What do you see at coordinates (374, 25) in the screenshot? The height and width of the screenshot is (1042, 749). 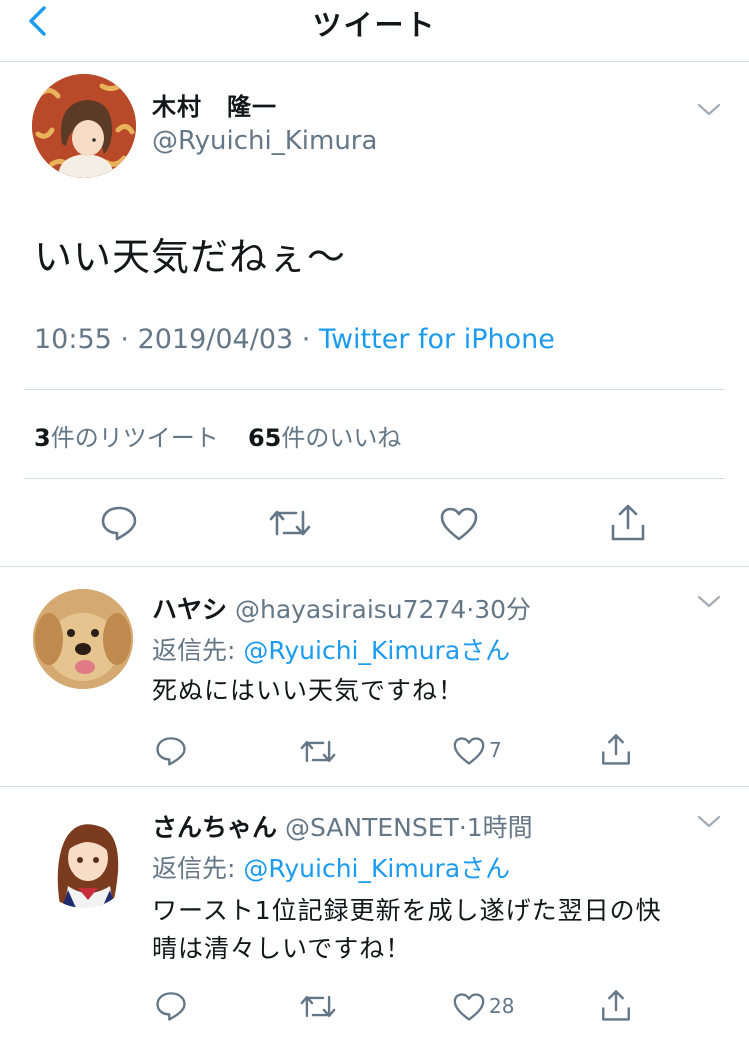 I see `page-title: ツイート` at bounding box center [374, 25].